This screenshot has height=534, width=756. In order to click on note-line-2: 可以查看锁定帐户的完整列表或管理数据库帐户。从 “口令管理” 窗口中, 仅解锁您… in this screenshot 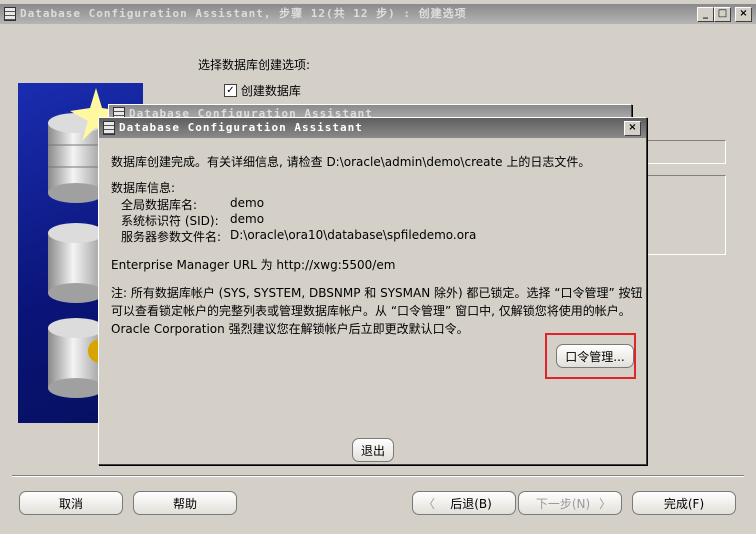, I will do `click(371, 311)`.